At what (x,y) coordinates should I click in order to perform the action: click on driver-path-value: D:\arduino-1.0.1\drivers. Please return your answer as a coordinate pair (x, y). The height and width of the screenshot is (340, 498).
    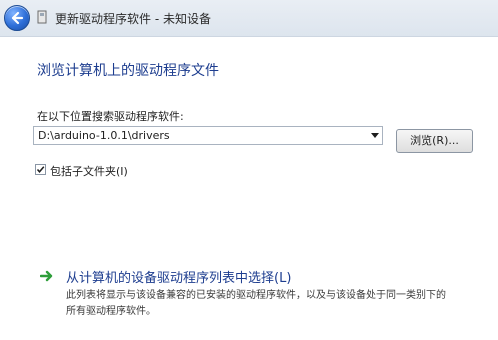
    Looking at the image, I should click on (104, 135).